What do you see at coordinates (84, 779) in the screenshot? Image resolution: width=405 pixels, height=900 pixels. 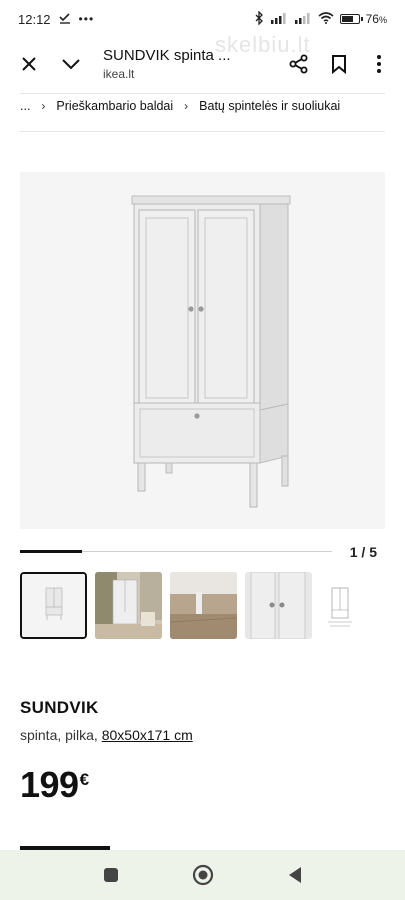 I see `price-currency: €` at bounding box center [84, 779].